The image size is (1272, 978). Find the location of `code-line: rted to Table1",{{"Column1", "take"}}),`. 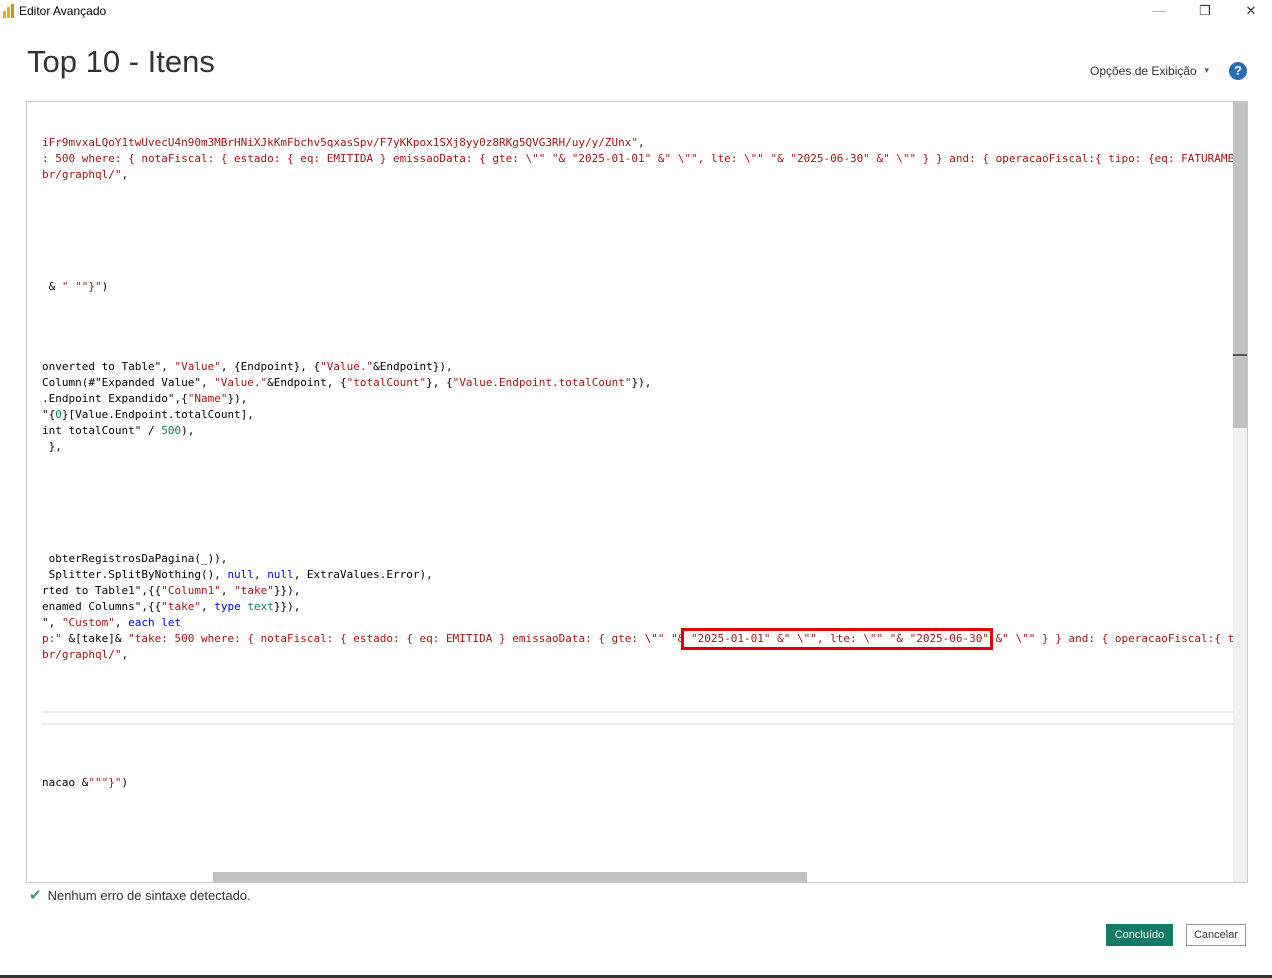

code-line: rted to Table1",{{"Column1", "take"}}), is located at coordinates (171, 591).